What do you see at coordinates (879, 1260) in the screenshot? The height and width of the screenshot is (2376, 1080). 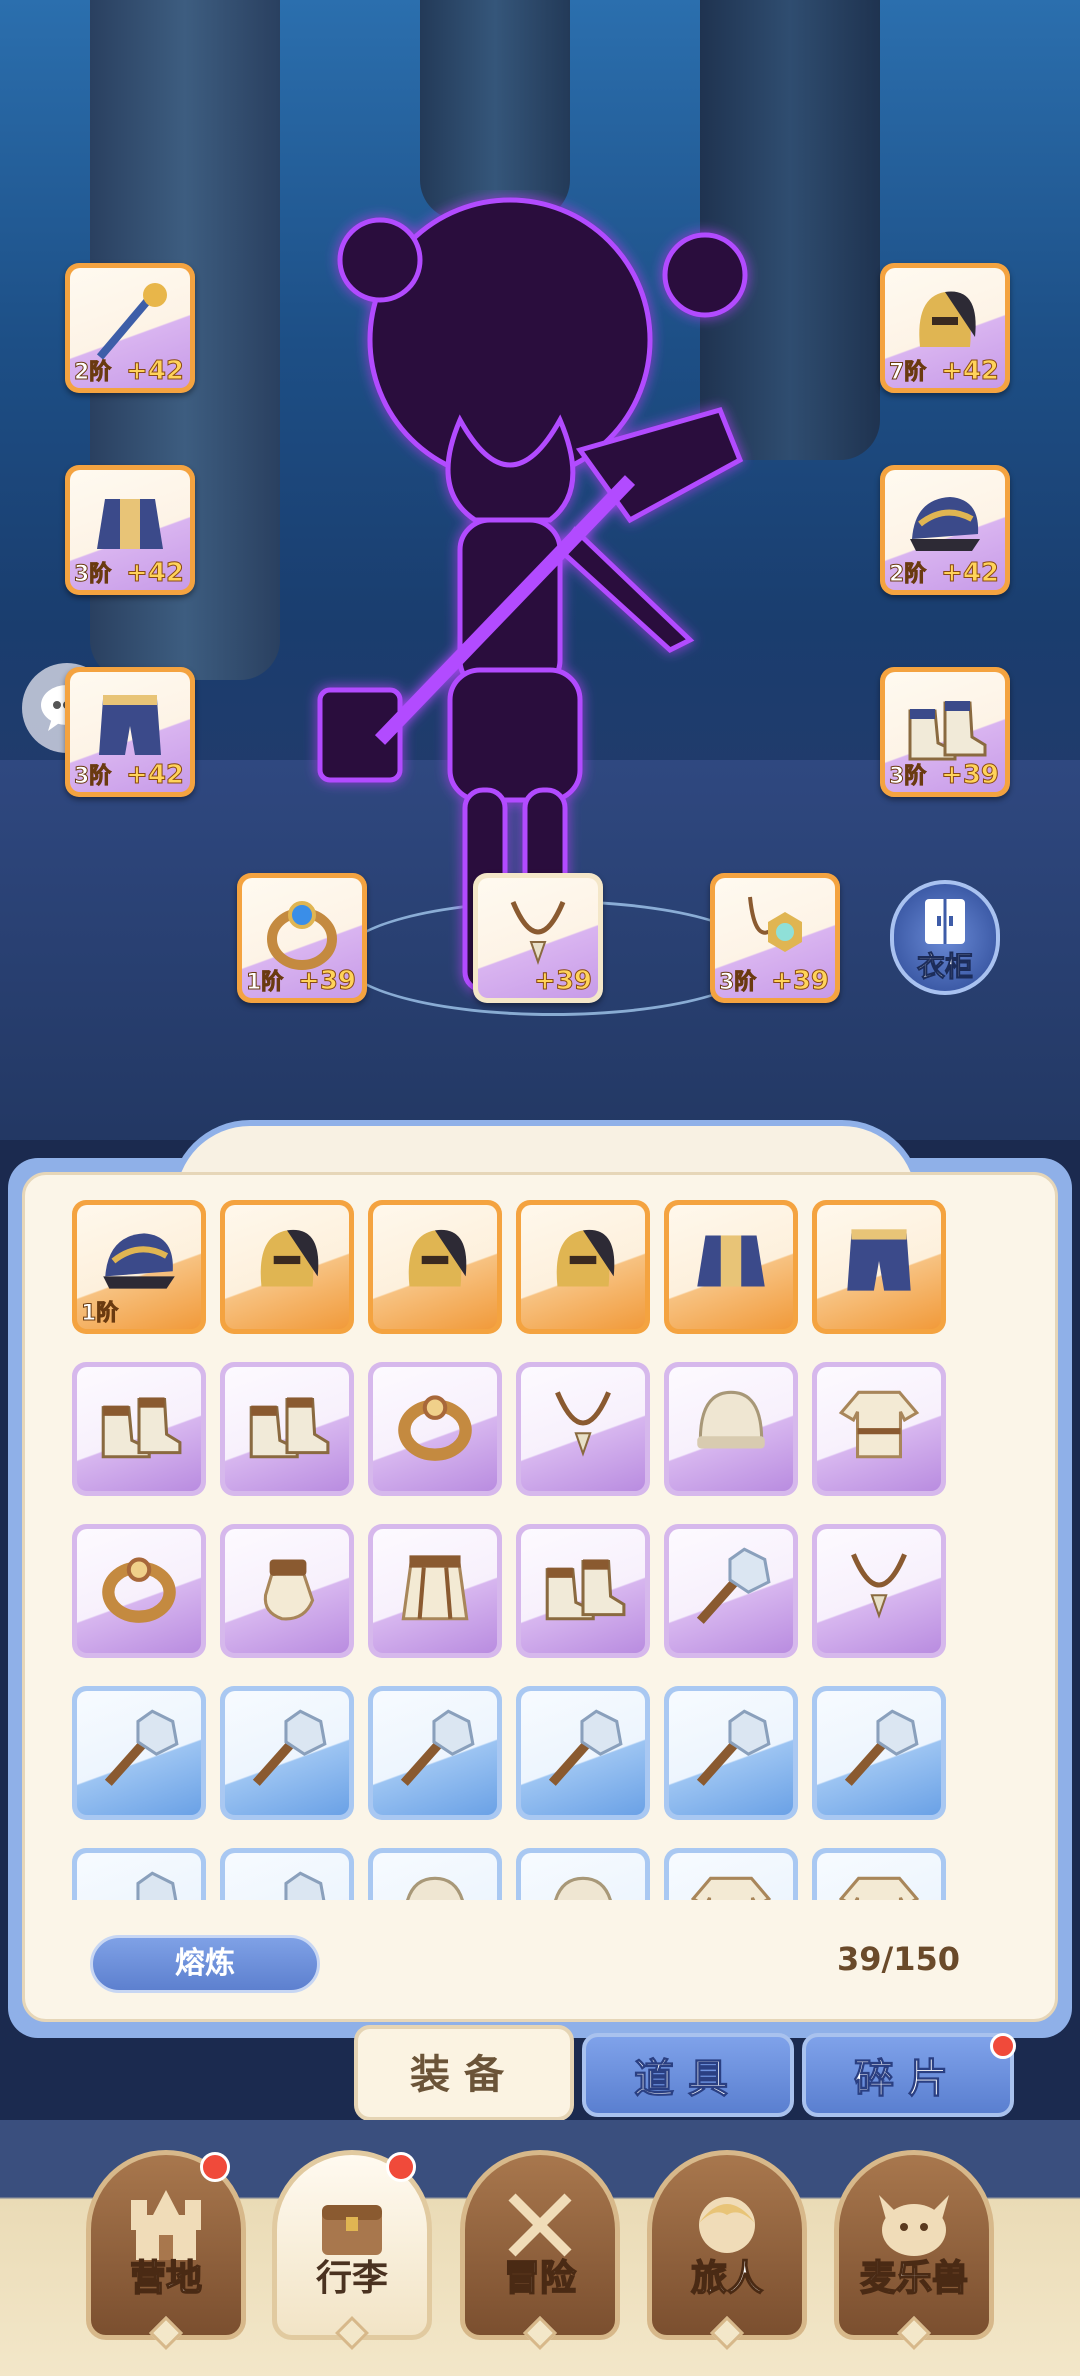 I see `pants-icon` at bounding box center [879, 1260].